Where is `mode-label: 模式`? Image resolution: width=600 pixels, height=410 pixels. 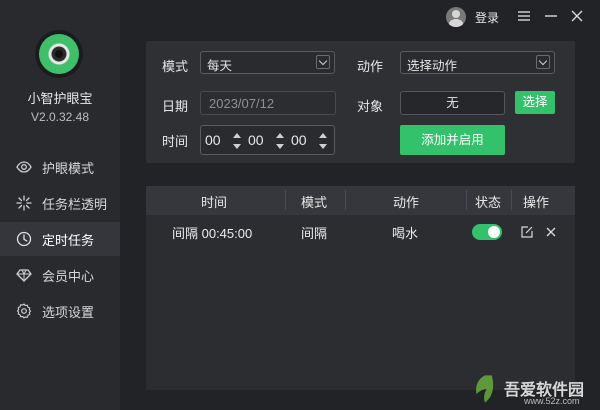
mode-label: 模式 is located at coordinates (175, 66).